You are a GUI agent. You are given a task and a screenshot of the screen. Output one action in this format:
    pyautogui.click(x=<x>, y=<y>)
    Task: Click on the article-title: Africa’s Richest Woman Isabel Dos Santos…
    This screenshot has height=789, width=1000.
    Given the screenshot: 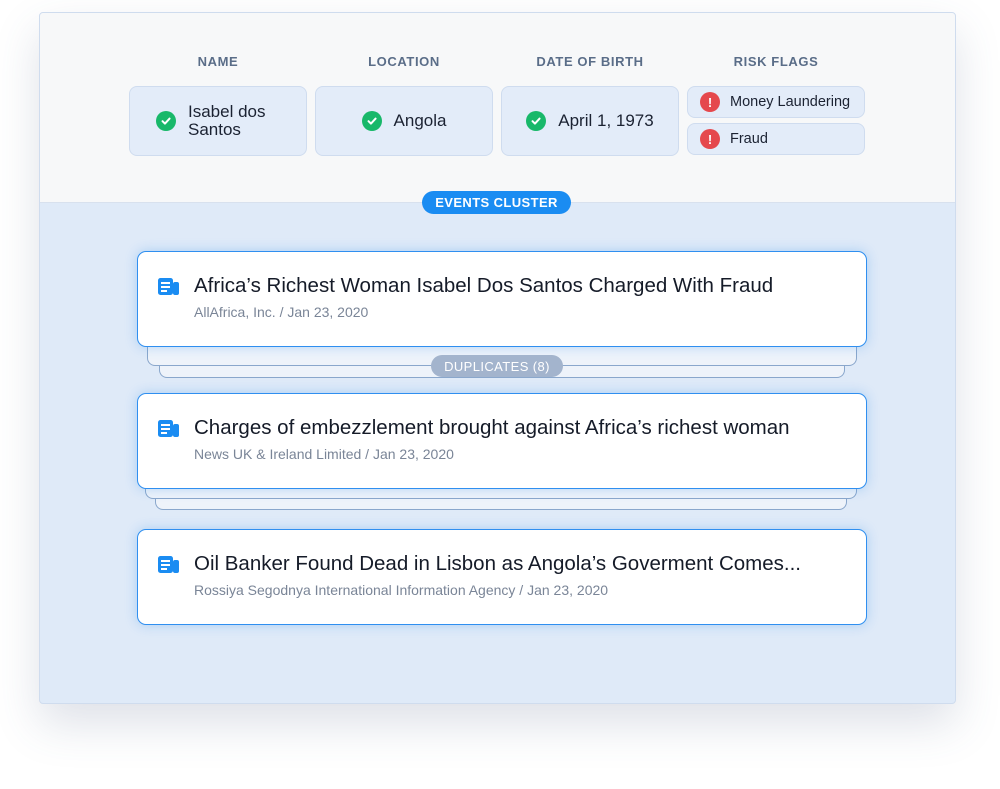 What is the action you would take?
    pyautogui.click(x=483, y=286)
    